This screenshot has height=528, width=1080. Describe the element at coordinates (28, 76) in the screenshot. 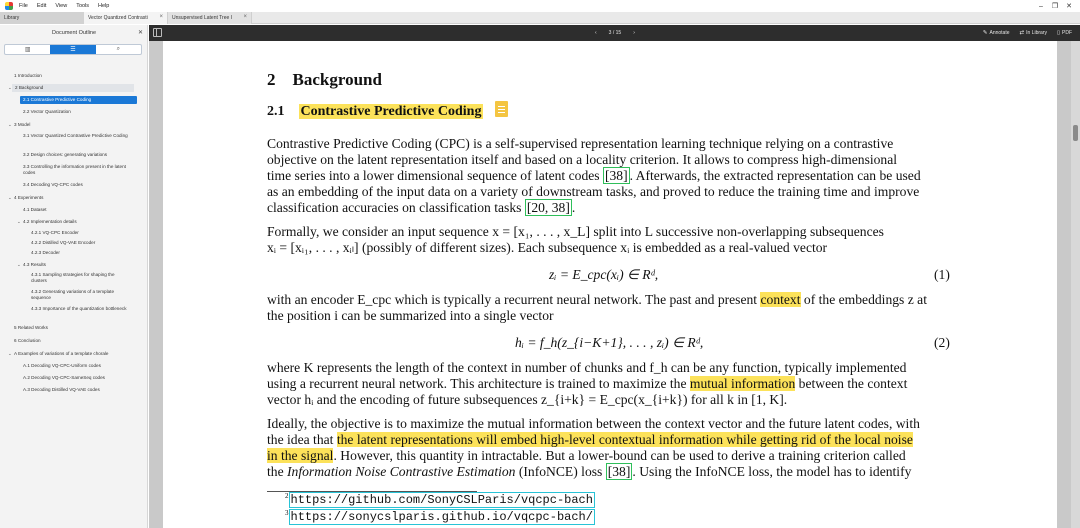

I see `outline-item: 1 Introduction` at that location.